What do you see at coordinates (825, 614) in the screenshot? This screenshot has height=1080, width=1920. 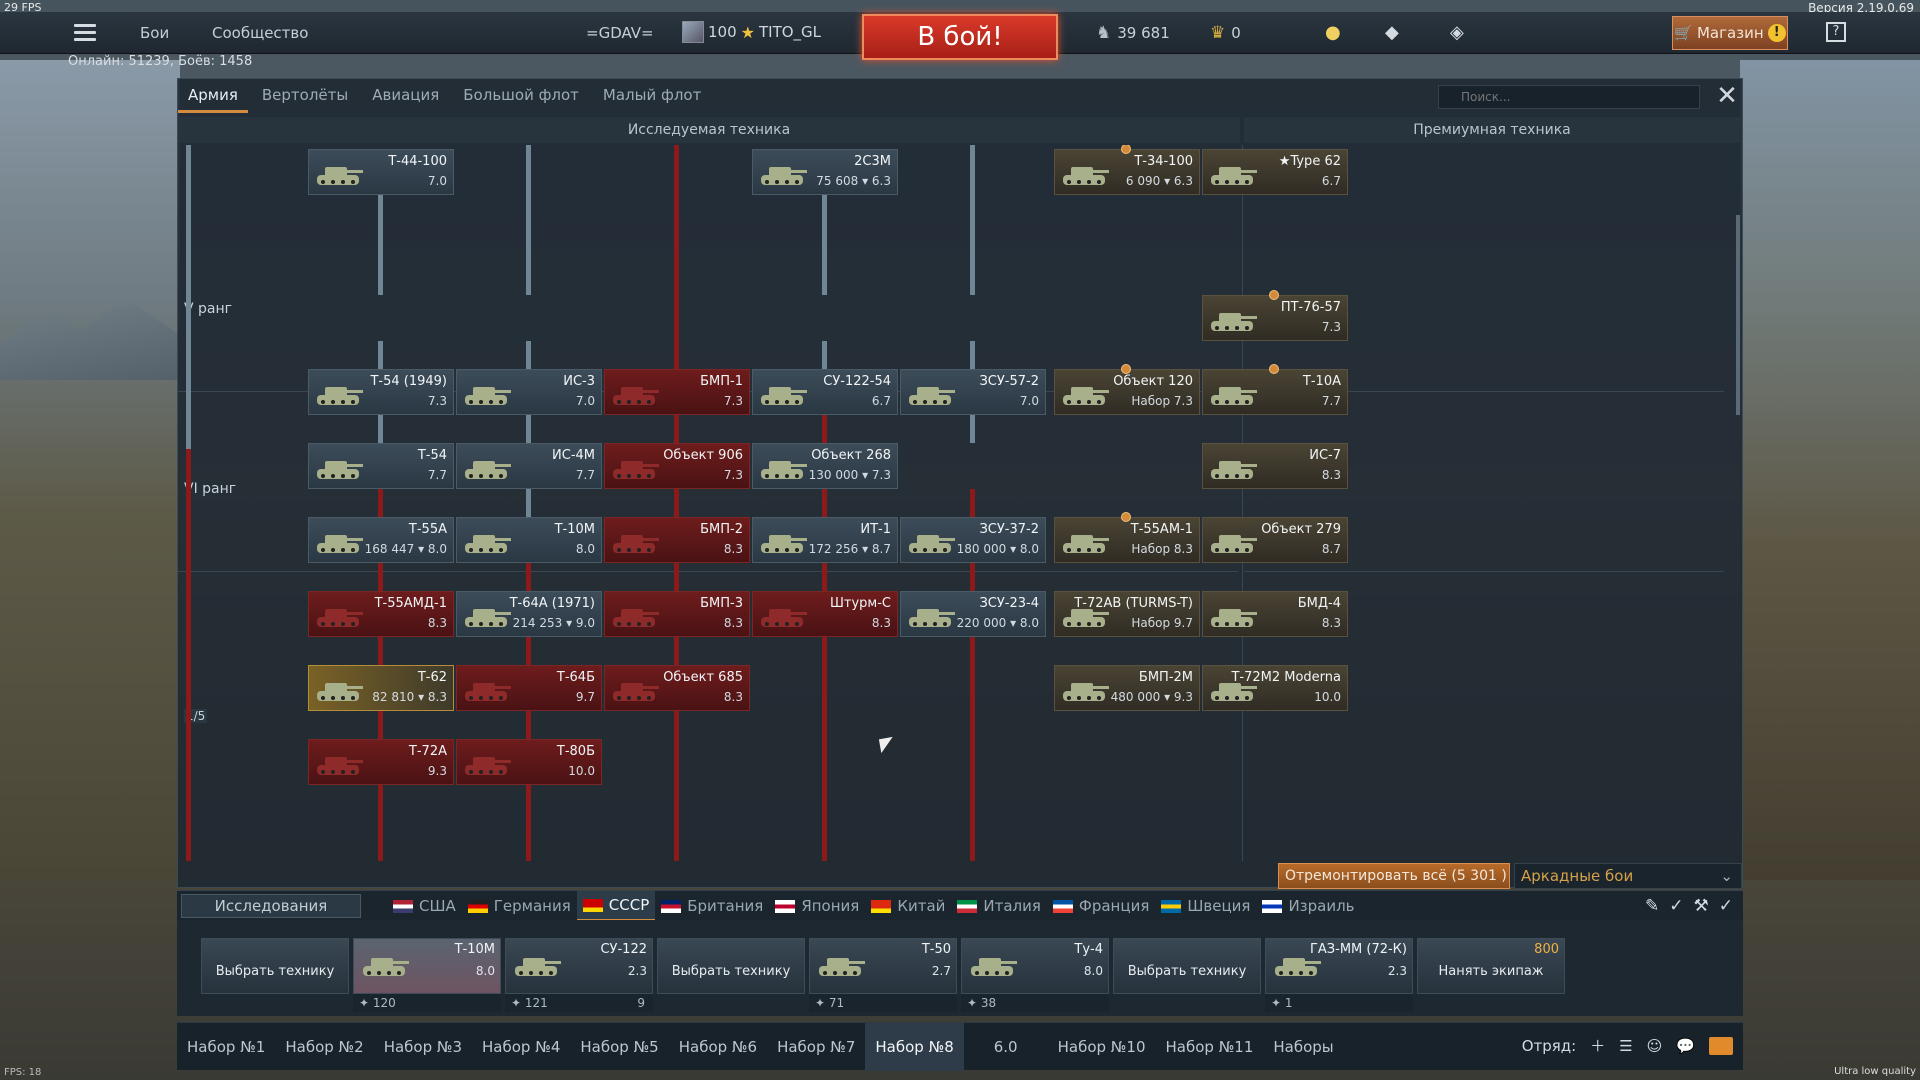 I see `vehicle-card: Штурм-С 8.3` at bounding box center [825, 614].